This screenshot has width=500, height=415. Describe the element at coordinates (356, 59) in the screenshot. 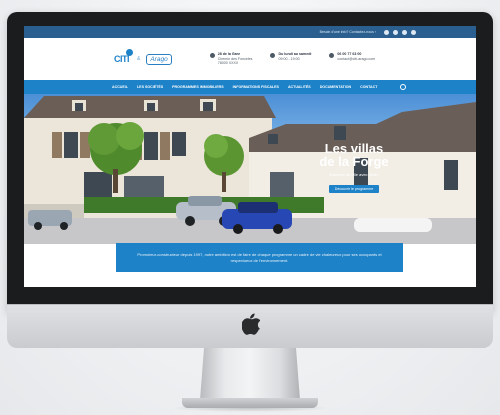

I see `contact-email: contact@citi-arago.com` at that location.